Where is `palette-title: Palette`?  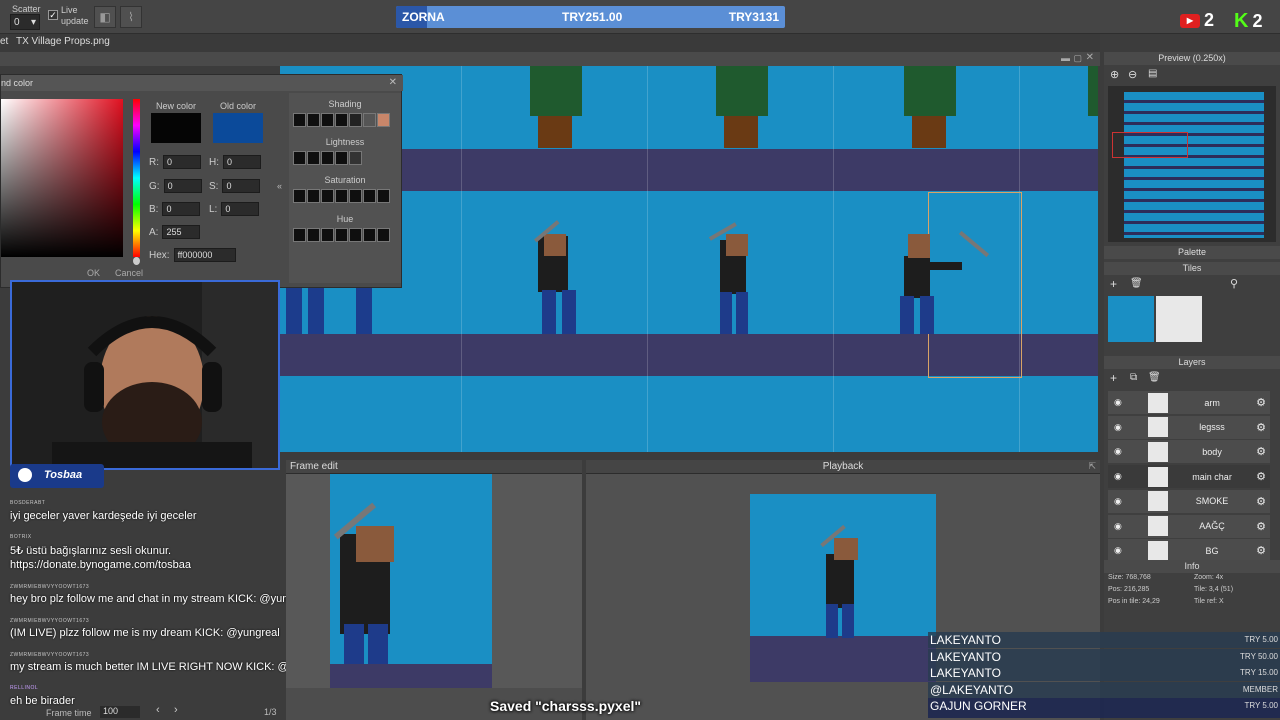 palette-title: Palette is located at coordinates (1192, 252).